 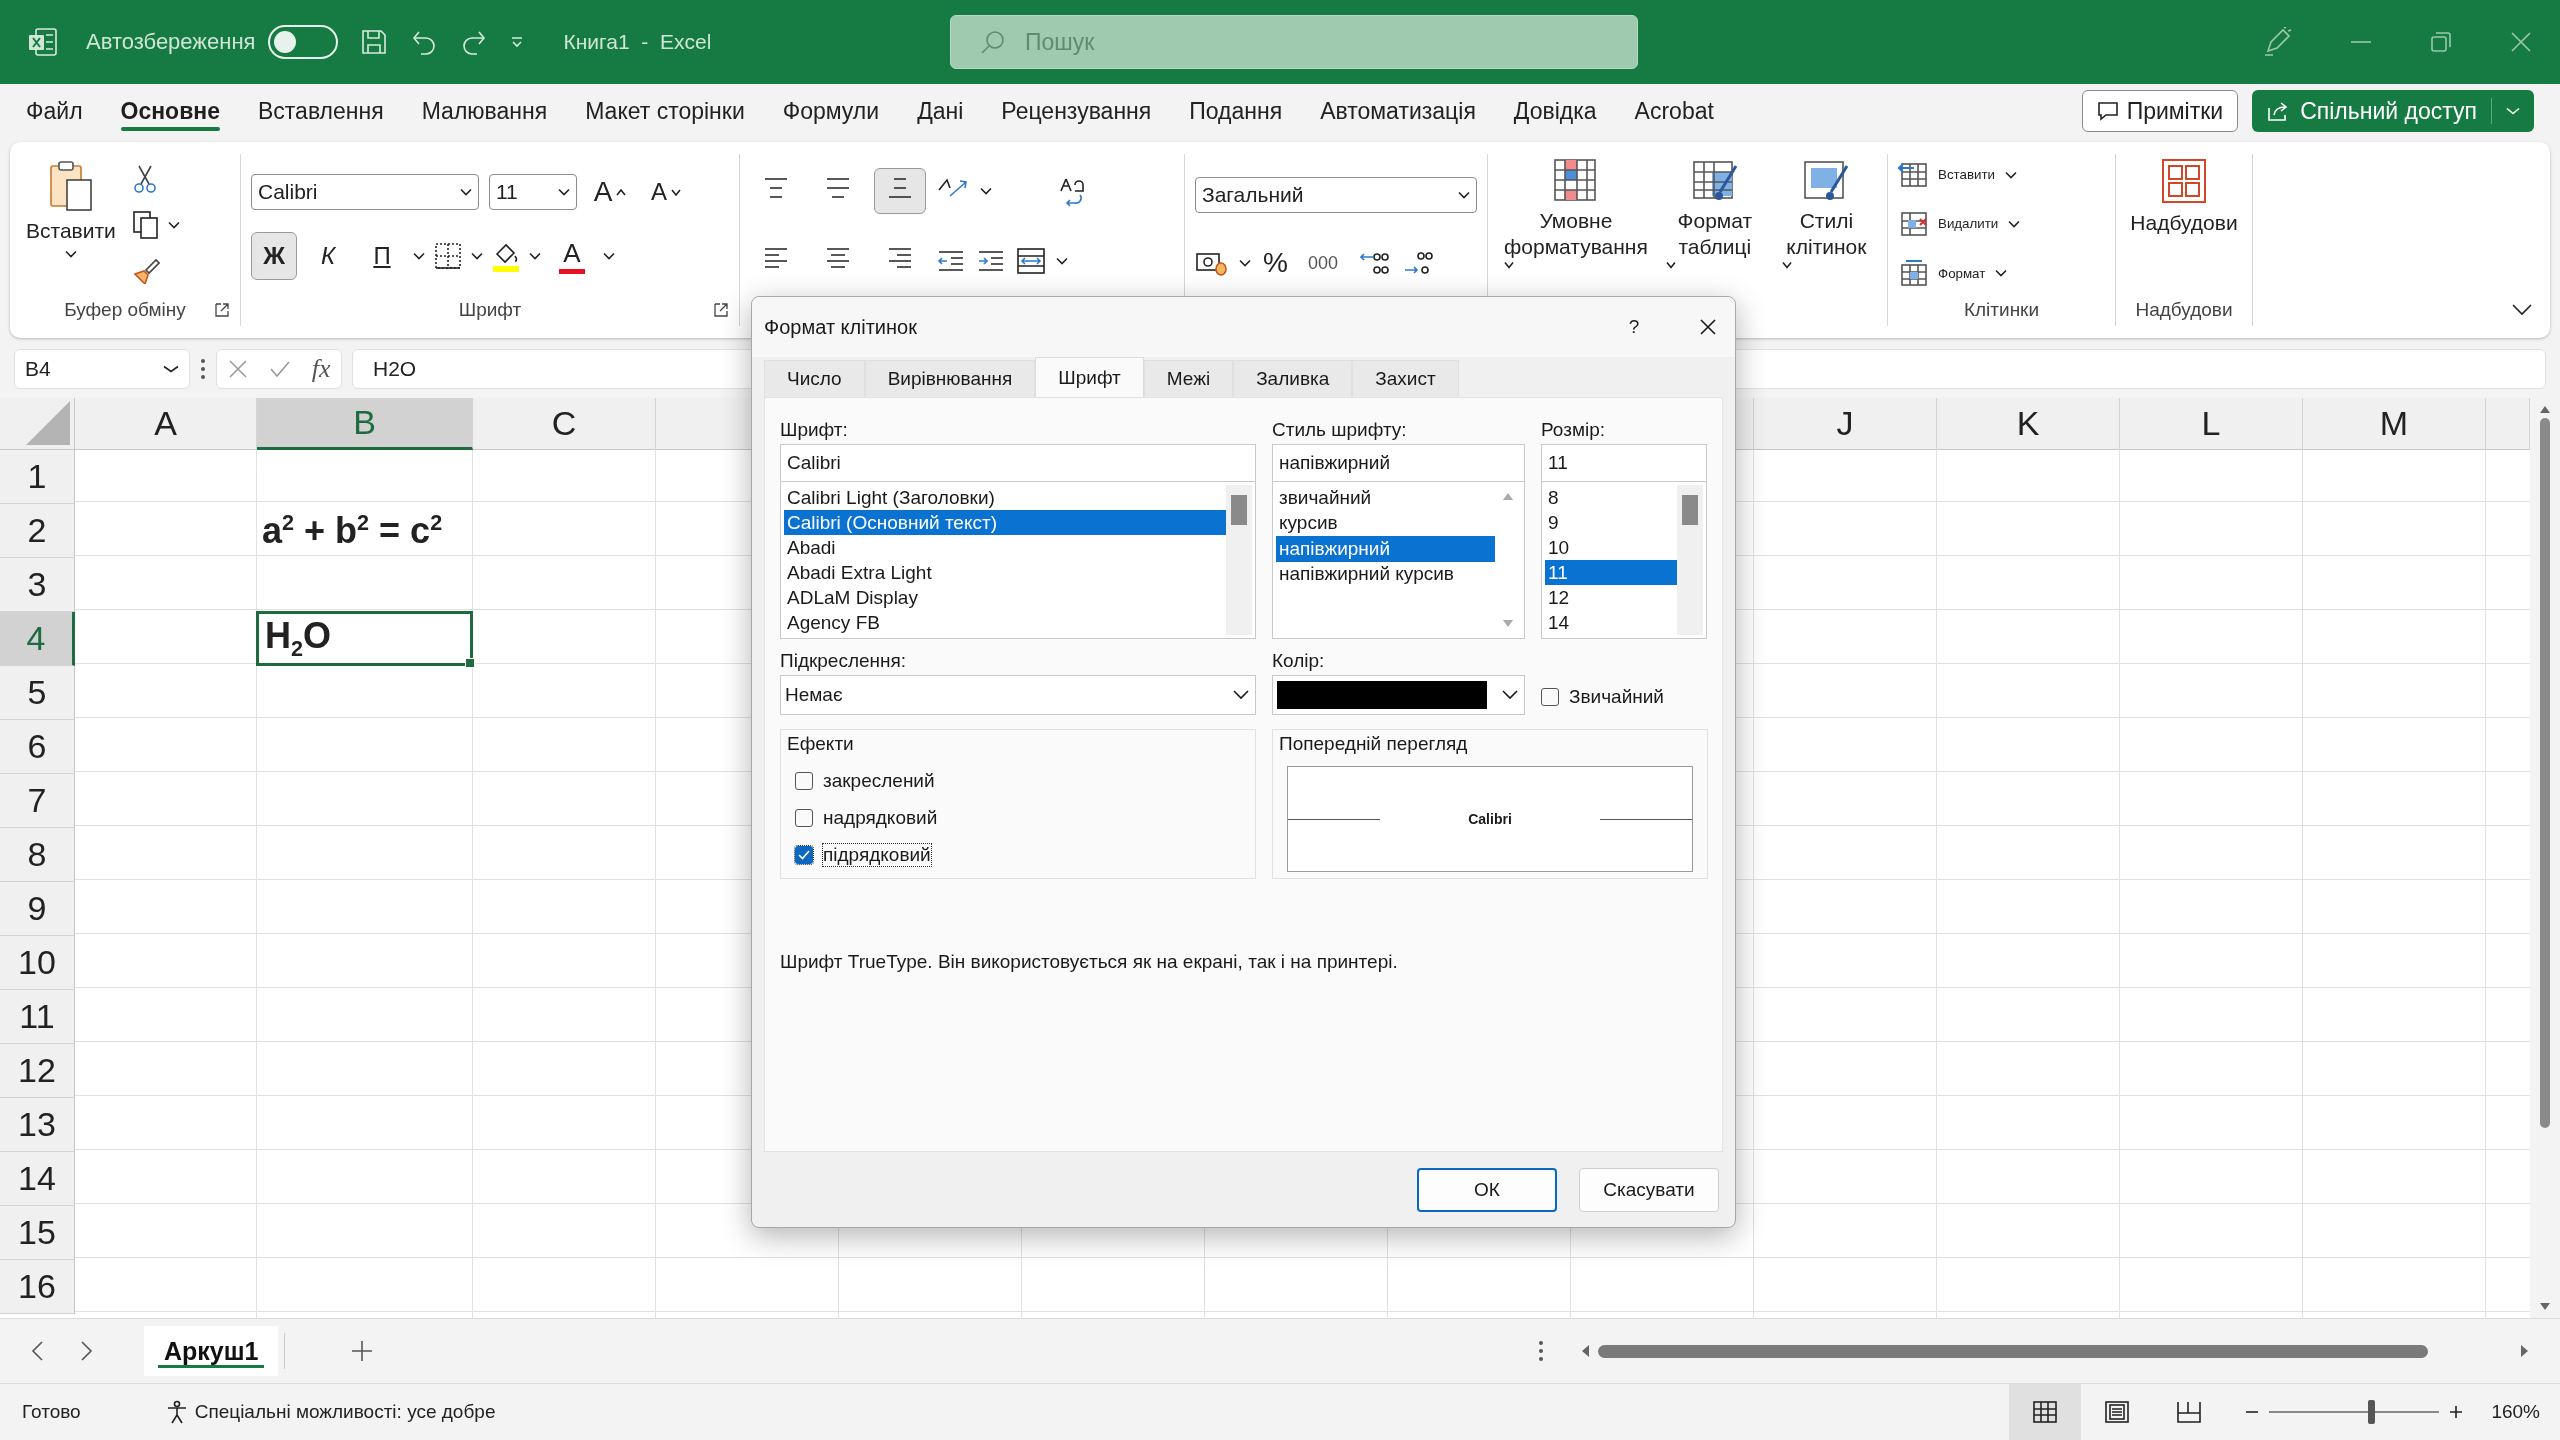 What do you see at coordinates (171, 42) in the screenshot?
I see `autosave-label: Автозбереження` at bounding box center [171, 42].